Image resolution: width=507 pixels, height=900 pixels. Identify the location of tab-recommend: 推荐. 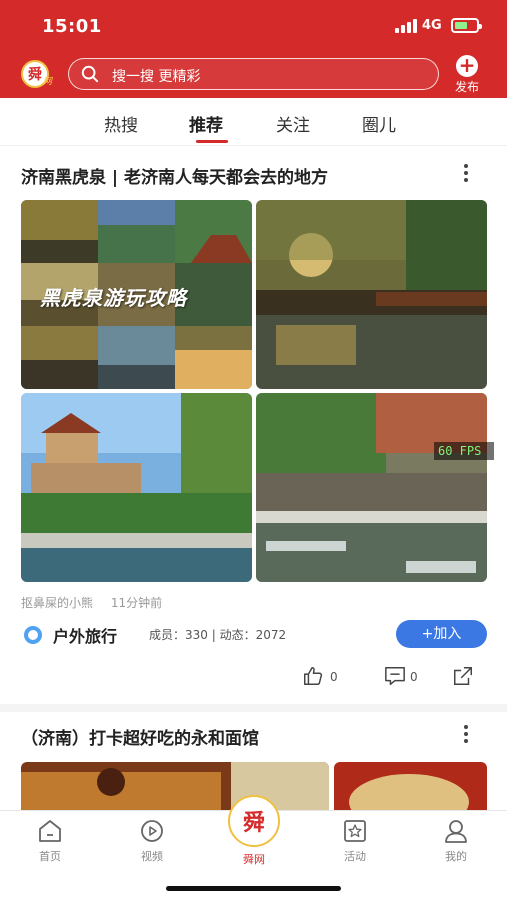
(206, 123).